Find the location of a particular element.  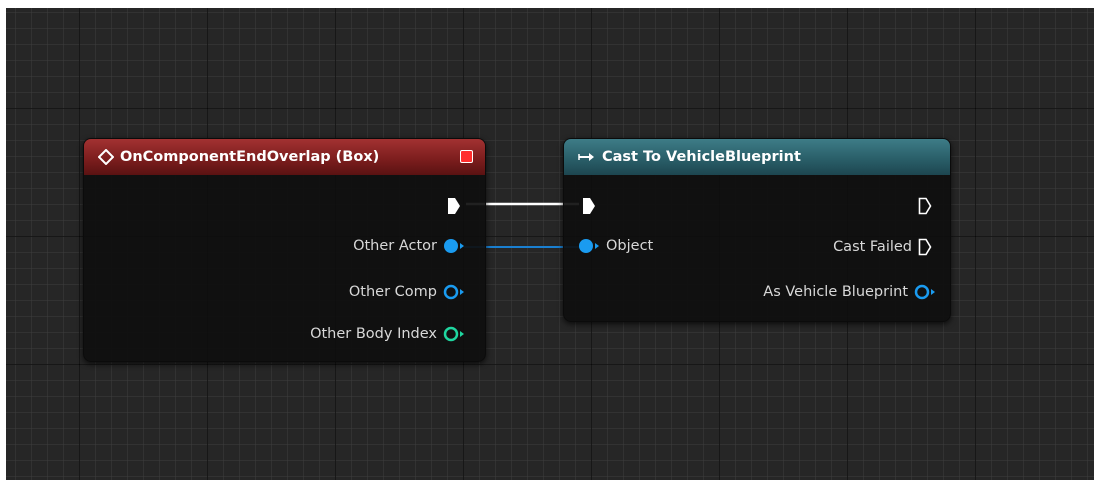

other-body-index-label: Other Body Index is located at coordinates (373, 334).